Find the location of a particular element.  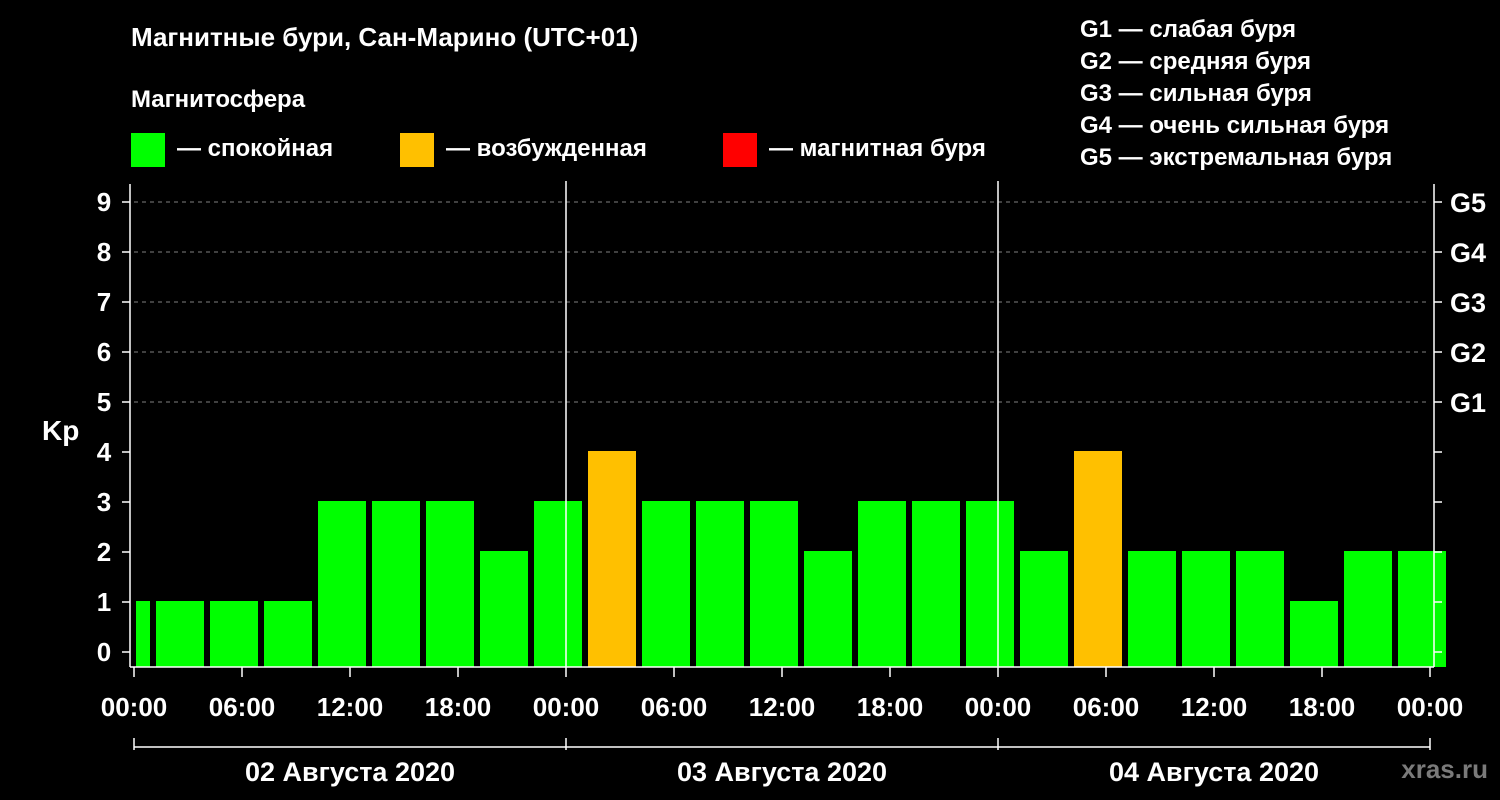

y-tick-label: 7 is located at coordinates (104, 302).